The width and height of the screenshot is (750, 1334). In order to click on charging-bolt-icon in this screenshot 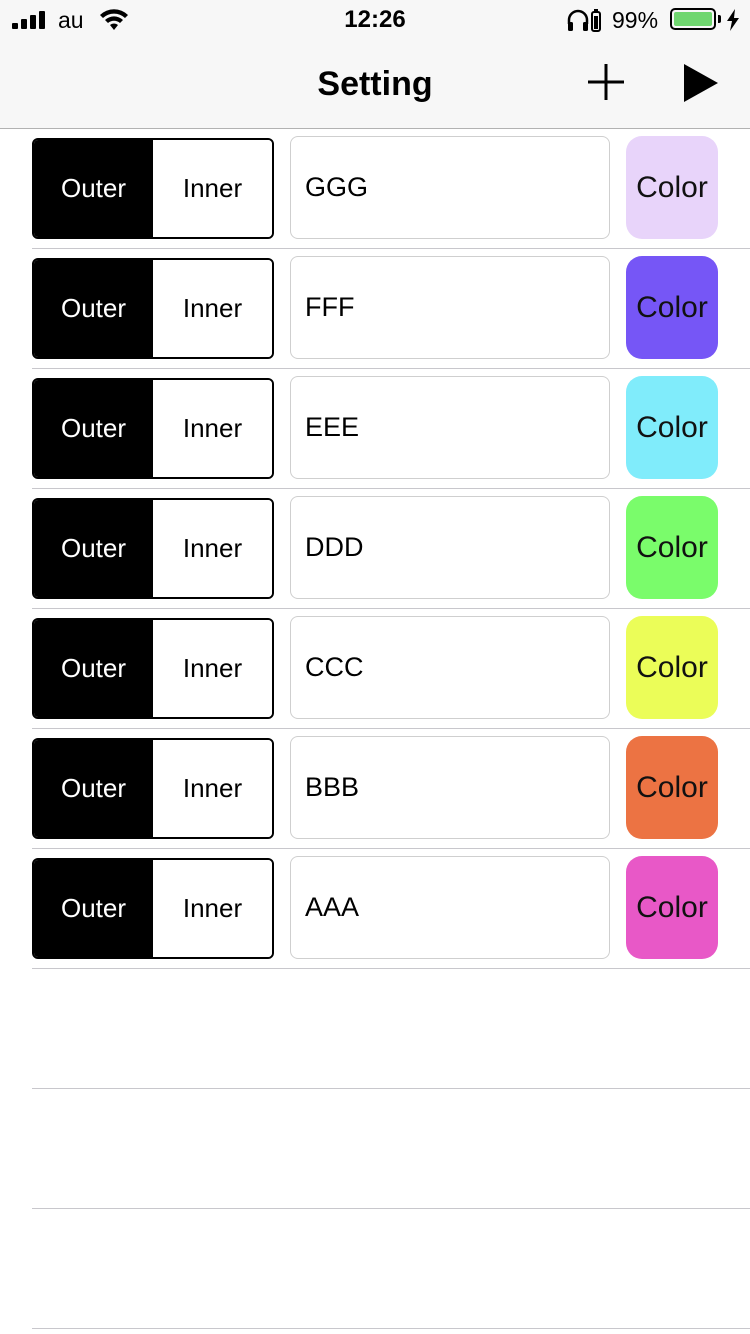, I will do `click(733, 20)`.